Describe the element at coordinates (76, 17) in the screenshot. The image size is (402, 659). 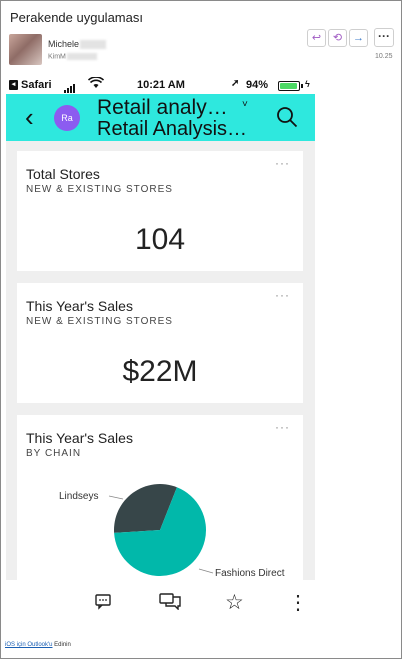
I see `email-subject: Perakende uygulaması` at that location.